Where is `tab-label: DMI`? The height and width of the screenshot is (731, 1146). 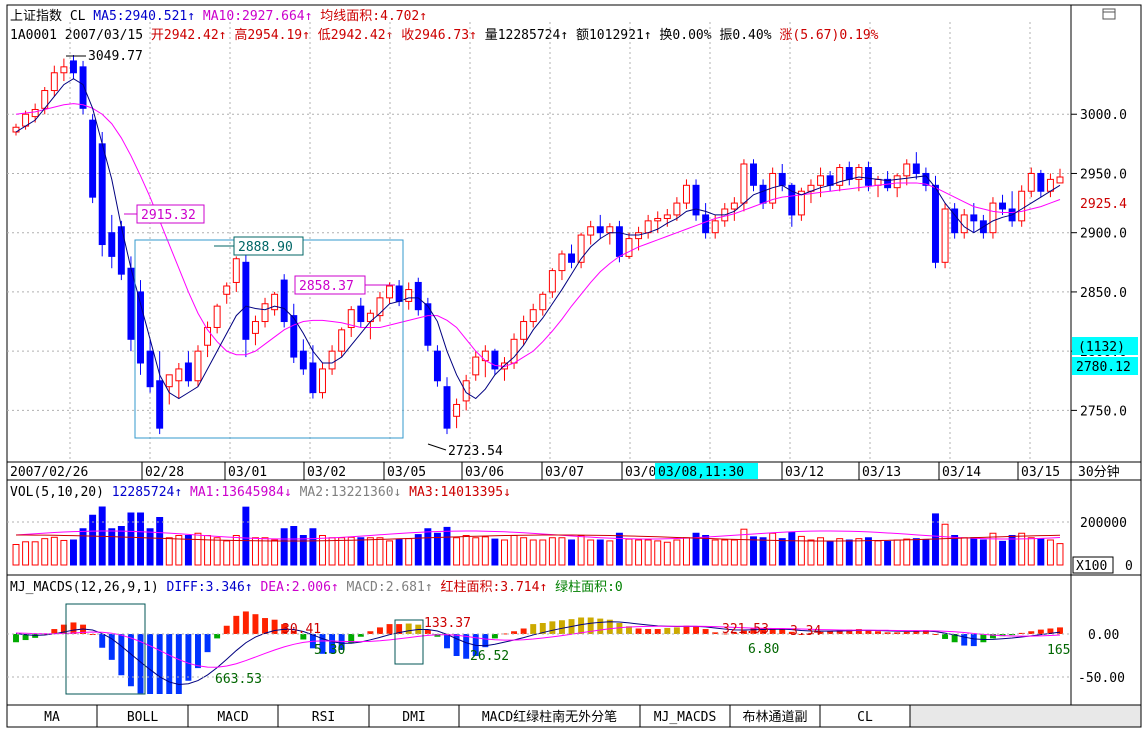
tab-label: DMI is located at coordinates (413, 717).